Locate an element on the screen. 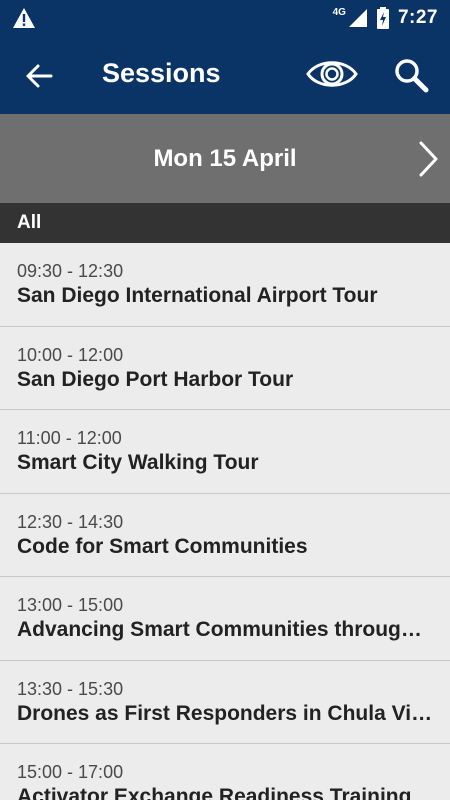 The width and height of the screenshot is (450, 800). session-time: 13:30 - 15:30 is located at coordinates (70, 688).